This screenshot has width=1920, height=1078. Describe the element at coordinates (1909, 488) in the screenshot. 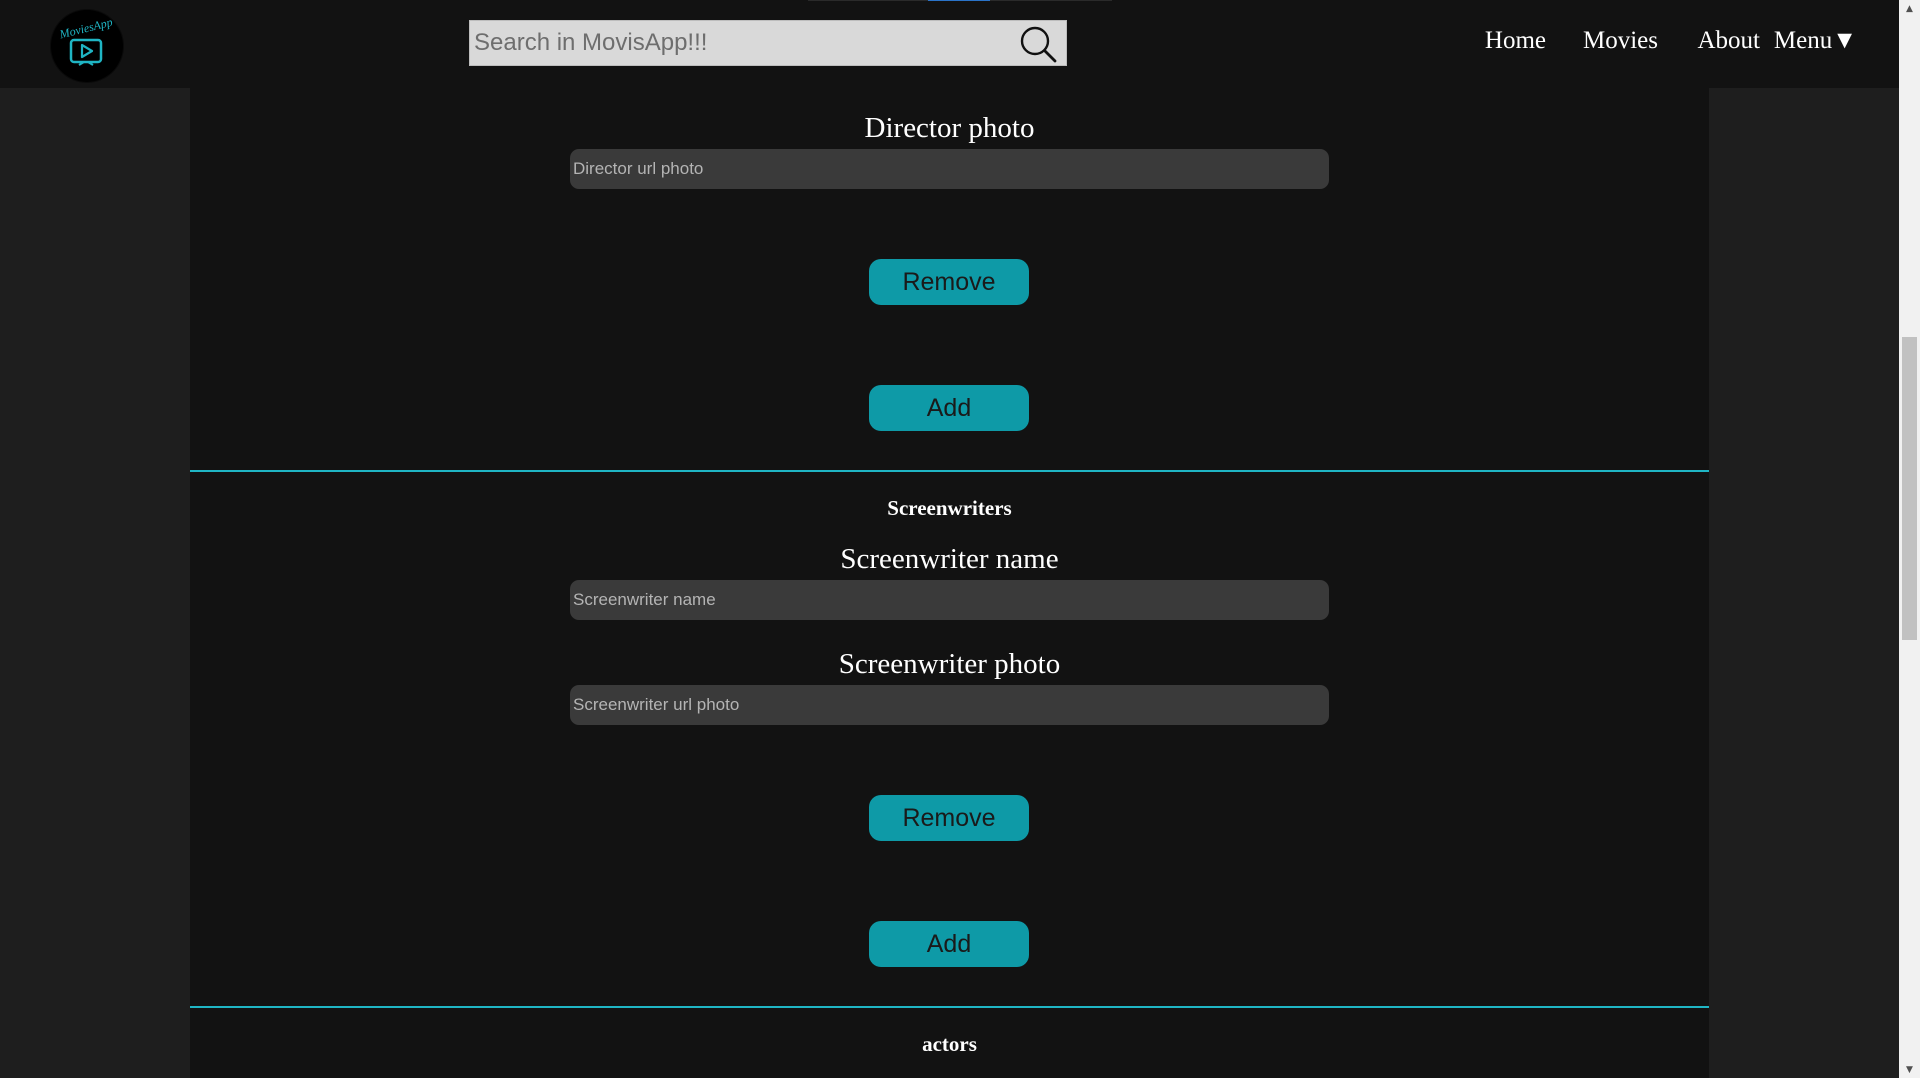

I see `scrollbar-thumb` at that location.